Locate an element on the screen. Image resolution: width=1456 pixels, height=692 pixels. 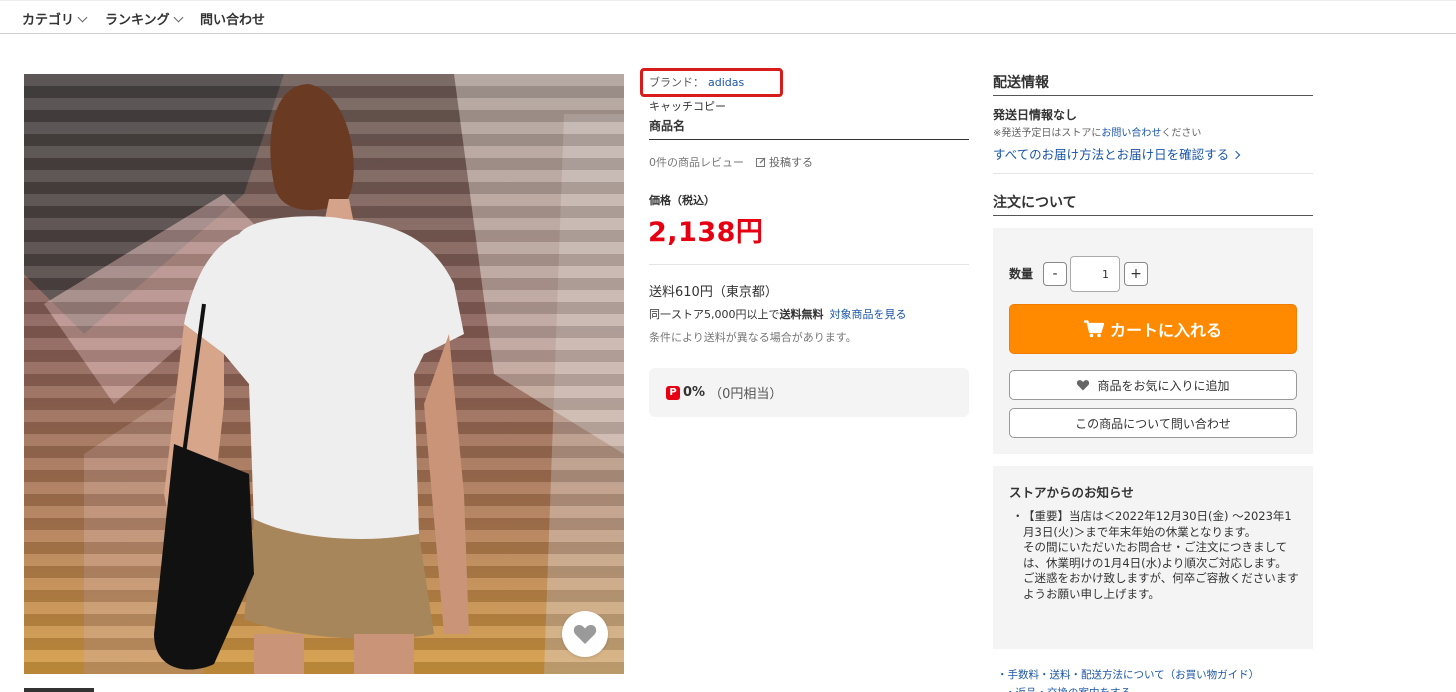
free-shipping-bold: 送料無料 is located at coordinates (801, 314).